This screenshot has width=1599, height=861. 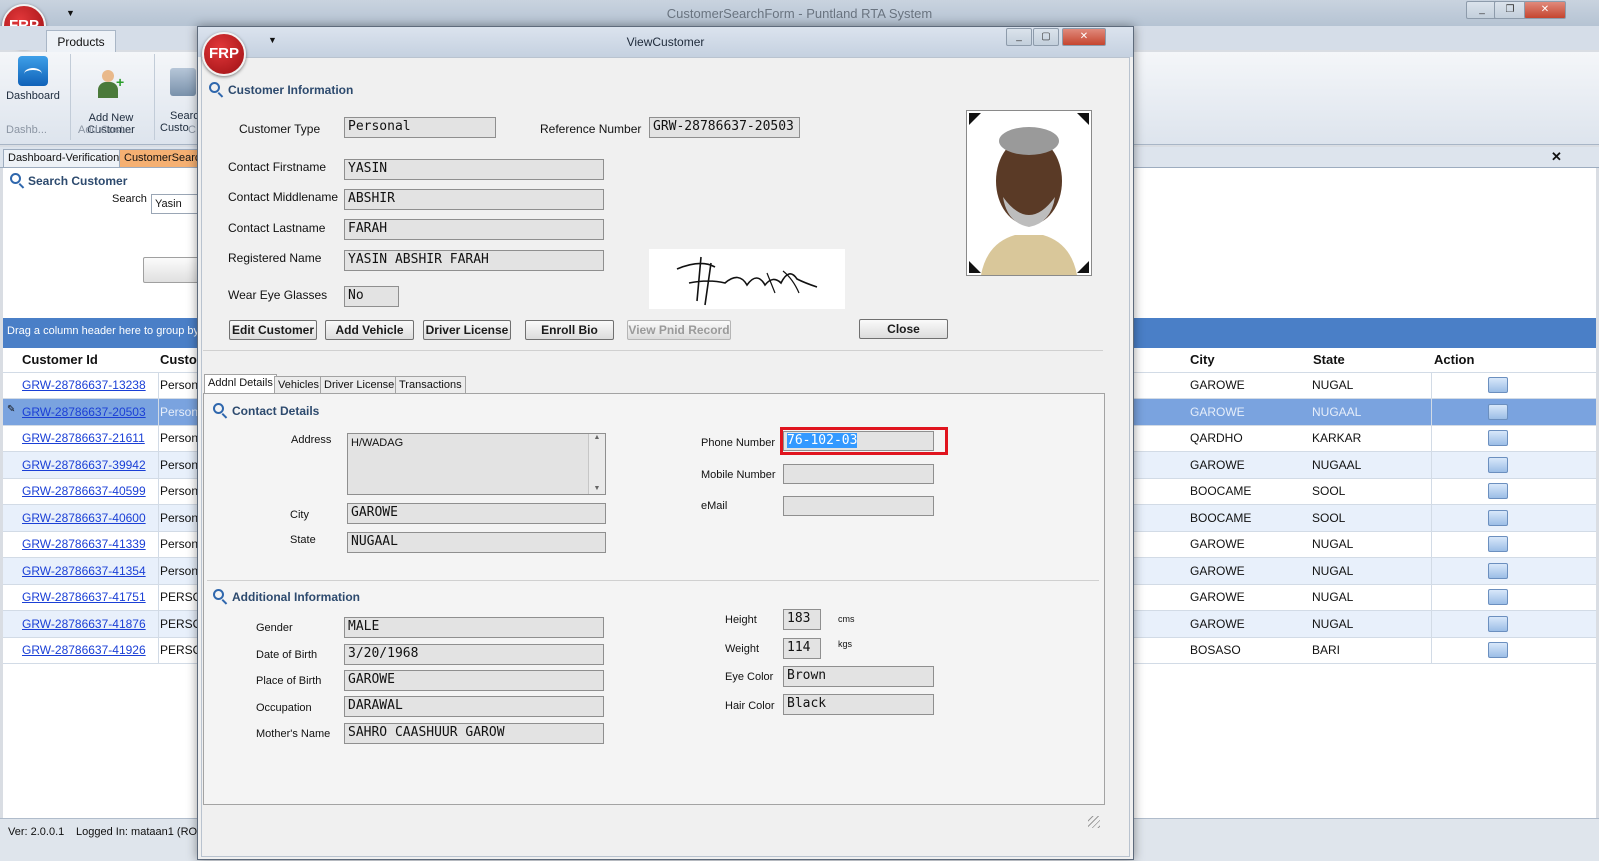 I want to click on eye-color-field: Brown, so click(x=858, y=676).